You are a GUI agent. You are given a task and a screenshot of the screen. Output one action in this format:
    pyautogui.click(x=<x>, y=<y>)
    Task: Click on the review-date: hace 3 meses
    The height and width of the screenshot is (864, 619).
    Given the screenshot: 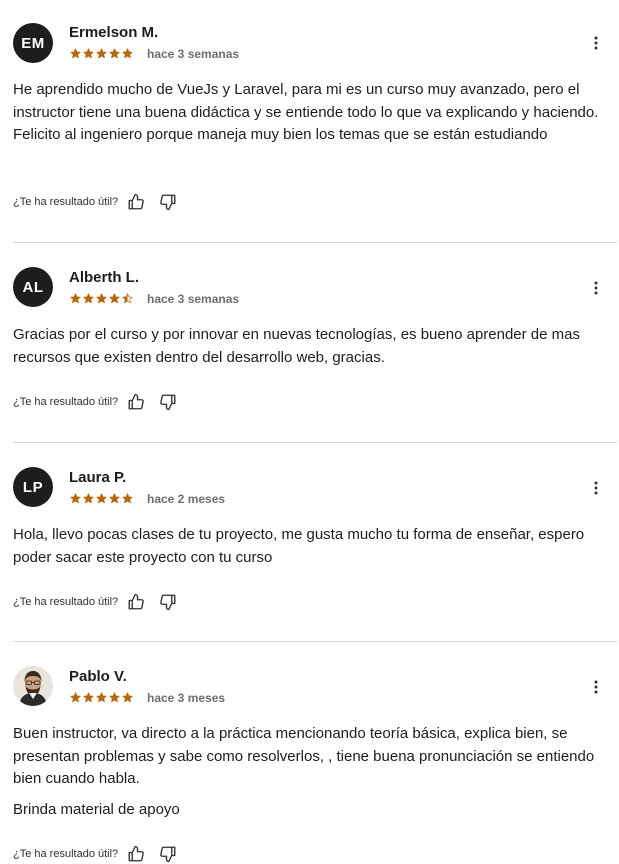 What is the action you would take?
    pyautogui.click(x=186, y=698)
    